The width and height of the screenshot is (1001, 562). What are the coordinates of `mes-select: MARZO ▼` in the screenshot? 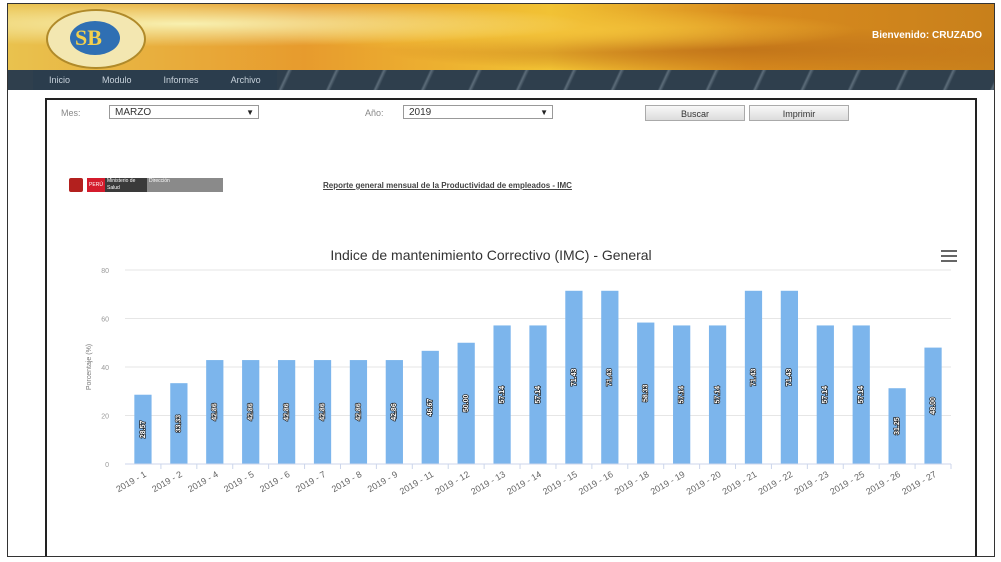 It's located at (184, 112).